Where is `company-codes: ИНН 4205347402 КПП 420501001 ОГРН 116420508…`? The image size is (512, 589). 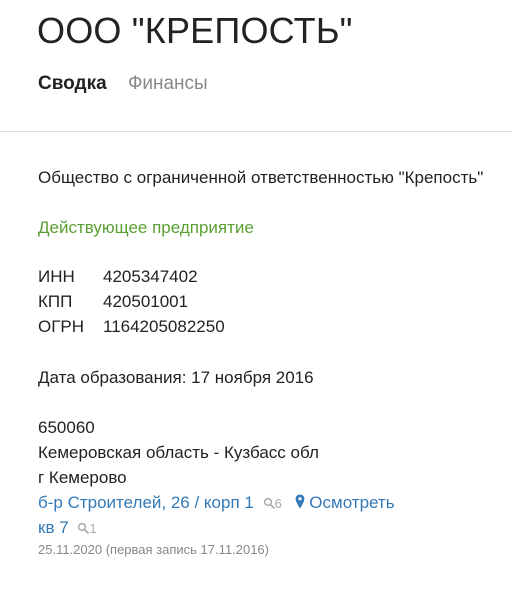 company-codes: ИНН 4205347402 КПП 420501001 ОГРН 116420508… is located at coordinates (131, 301).